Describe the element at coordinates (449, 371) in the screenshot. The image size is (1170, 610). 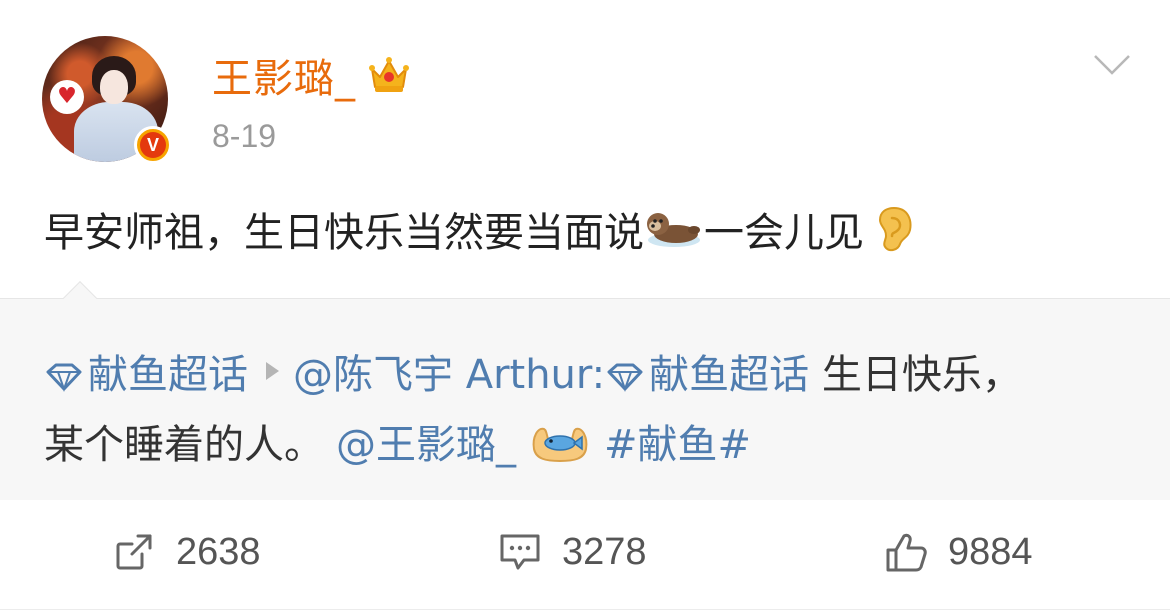
I see `author-mention-link: @陈飞宇 Arthur:` at that location.